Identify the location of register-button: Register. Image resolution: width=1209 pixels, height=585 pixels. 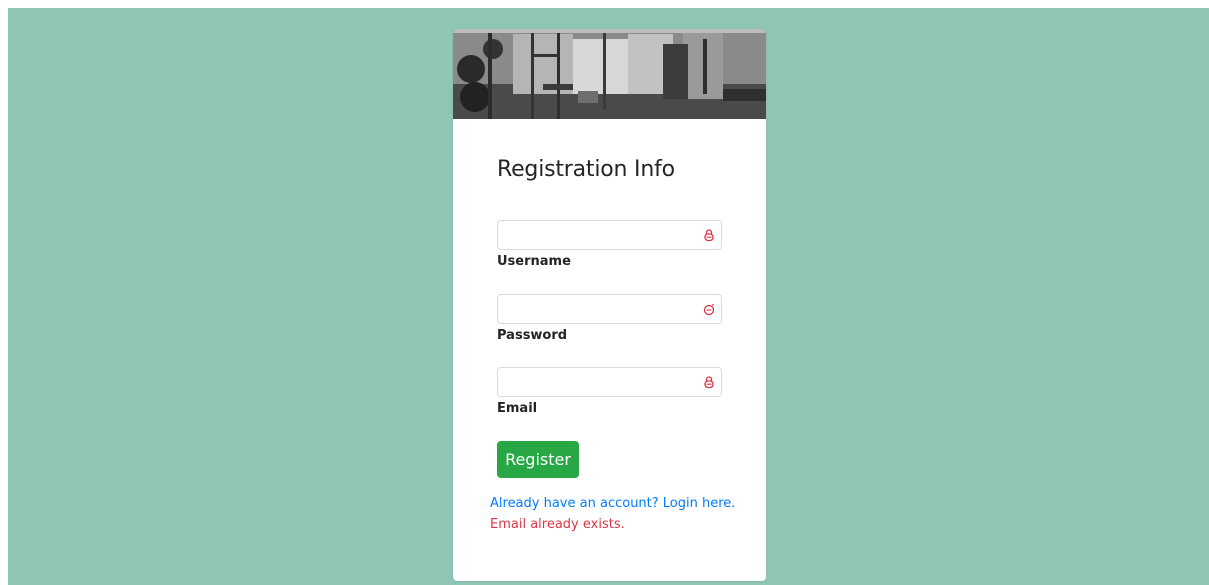
(538, 459).